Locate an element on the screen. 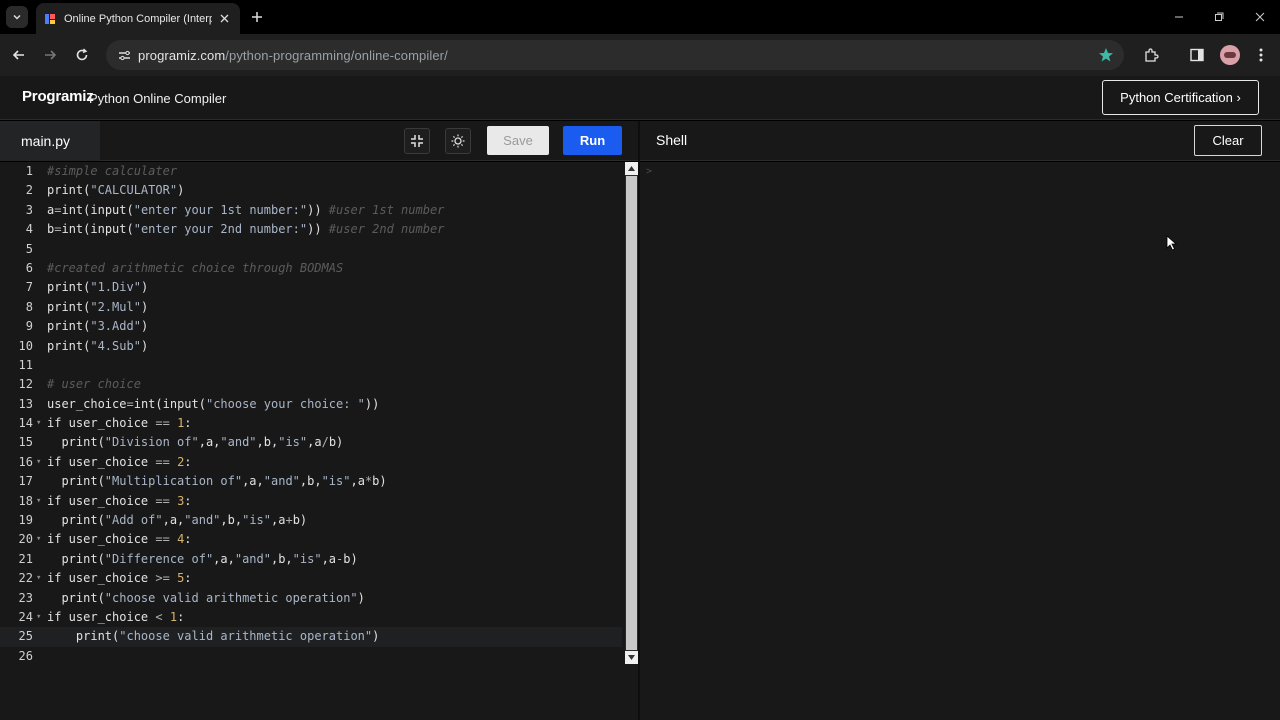 Image resolution: width=1280 pixels, height=720 pixels. code-text: if user_choice == 3: is located at coordinates (119, 500).